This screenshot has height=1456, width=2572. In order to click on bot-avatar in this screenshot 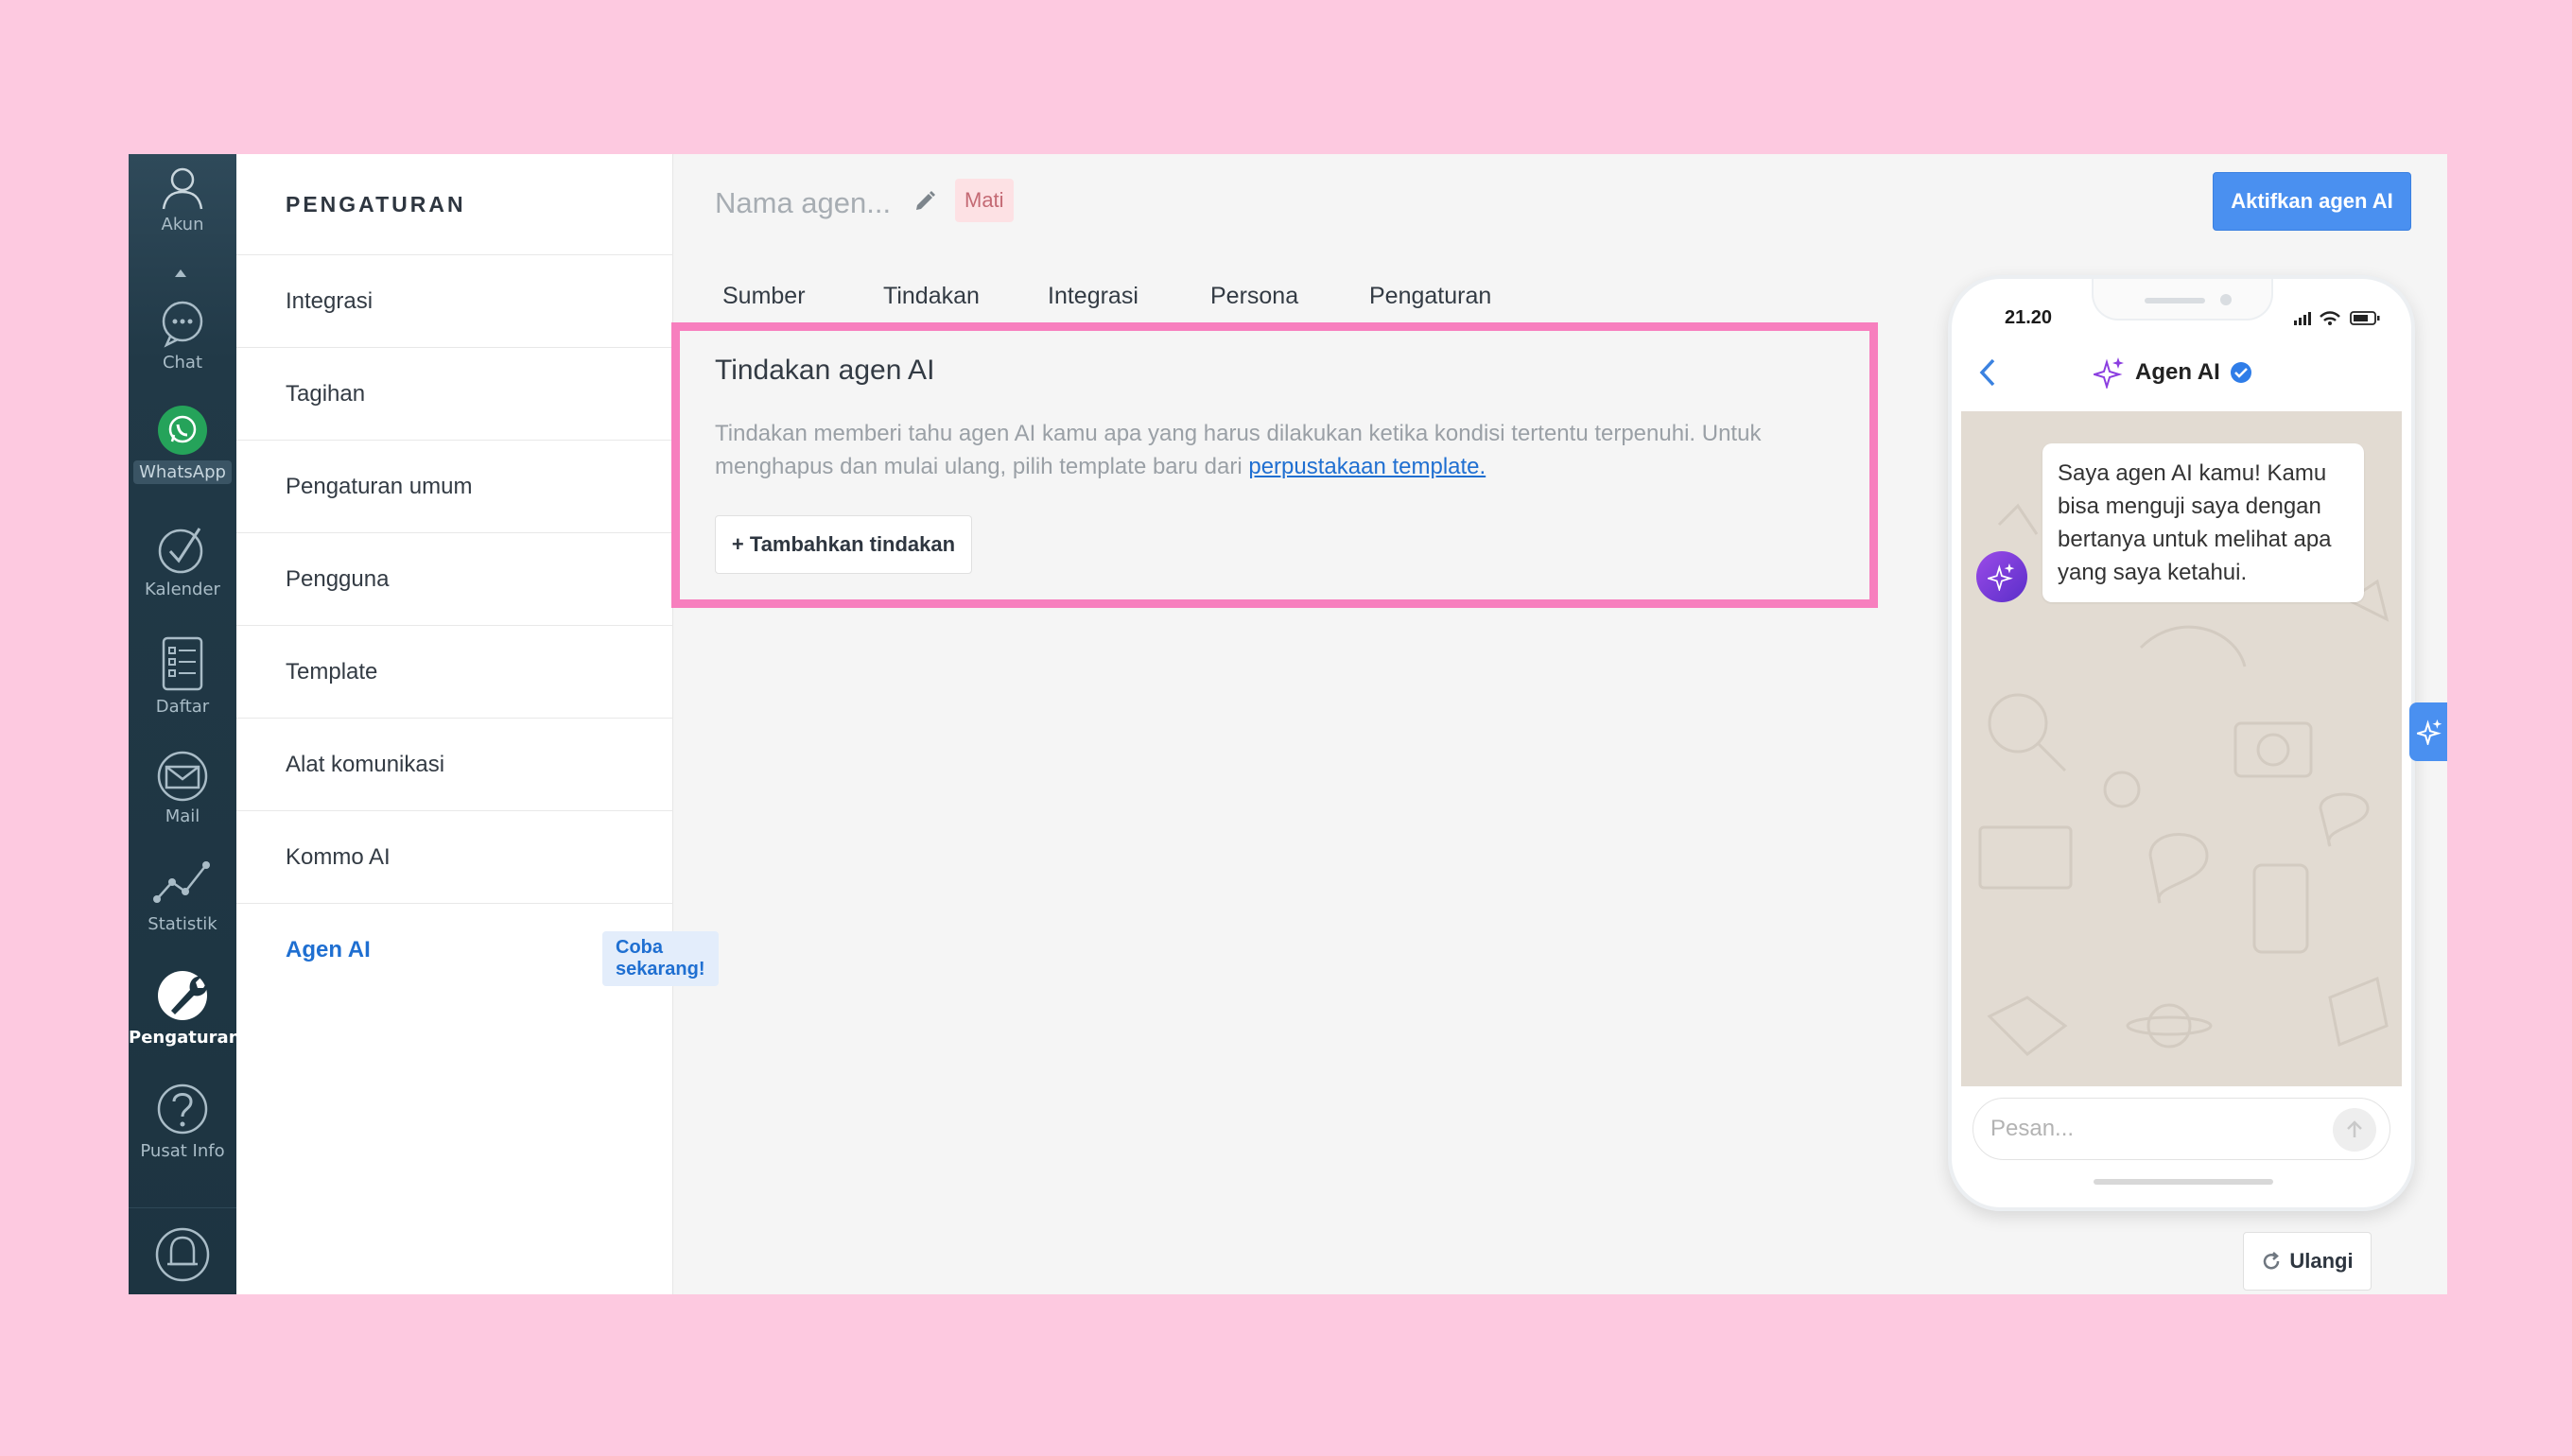, I will do `click(2001, 576)`.